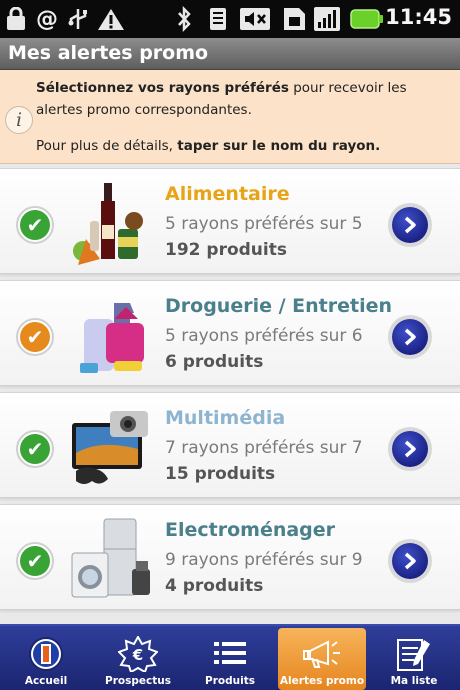  Describe the element at coordinates (112, 447) in the screenshot. I see `multimedia-icon` at that location.